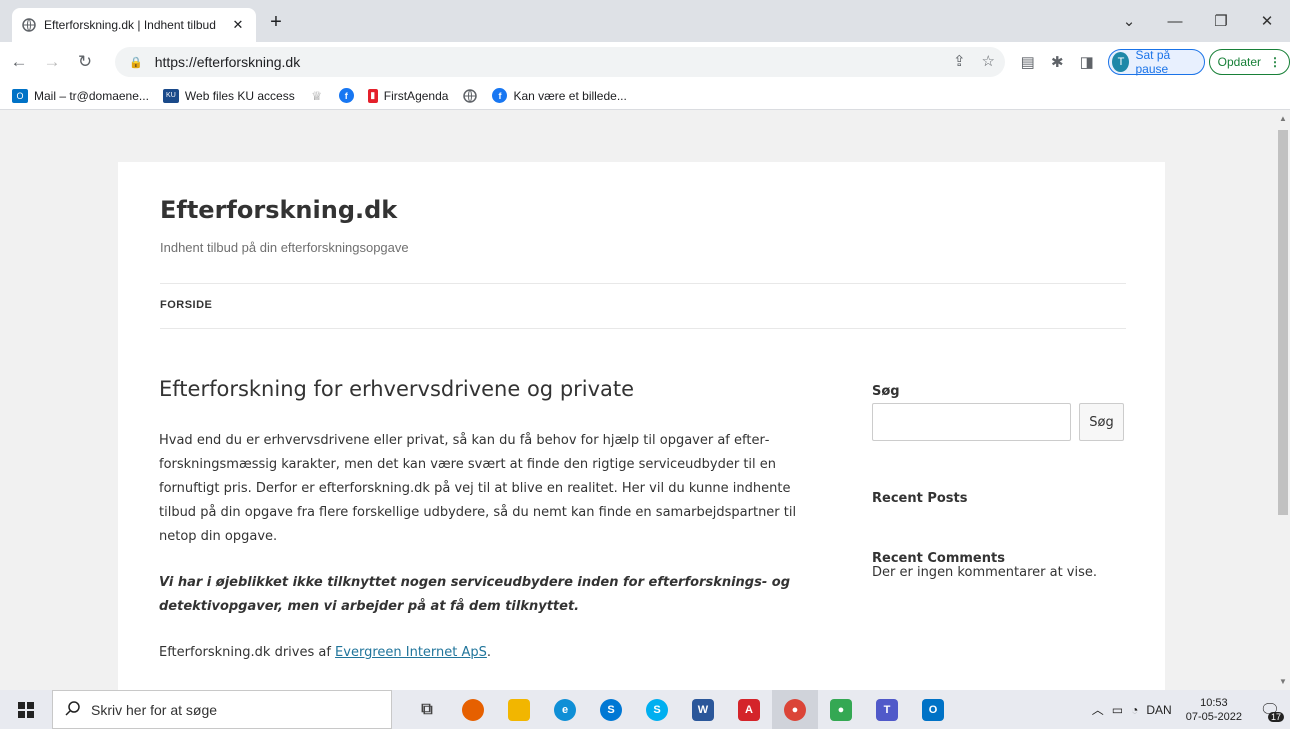 Image resolution: width=1290 pixels, height=729 pixels. I want to click on system-tray: ︿ ▭ ◔ DAN 10:53 07-05-2022 🗨 17, so click(1191, 709).